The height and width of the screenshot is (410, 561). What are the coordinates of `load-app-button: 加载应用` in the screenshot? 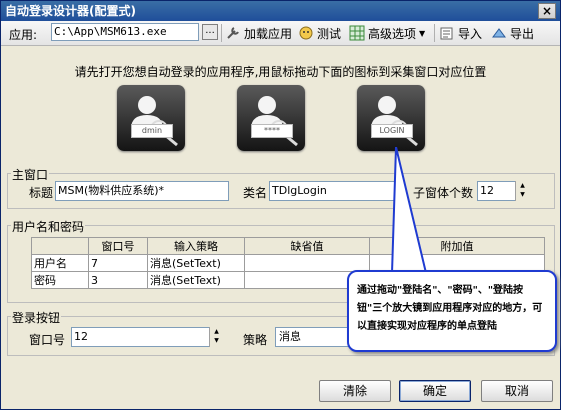 It's located at (258, 33).